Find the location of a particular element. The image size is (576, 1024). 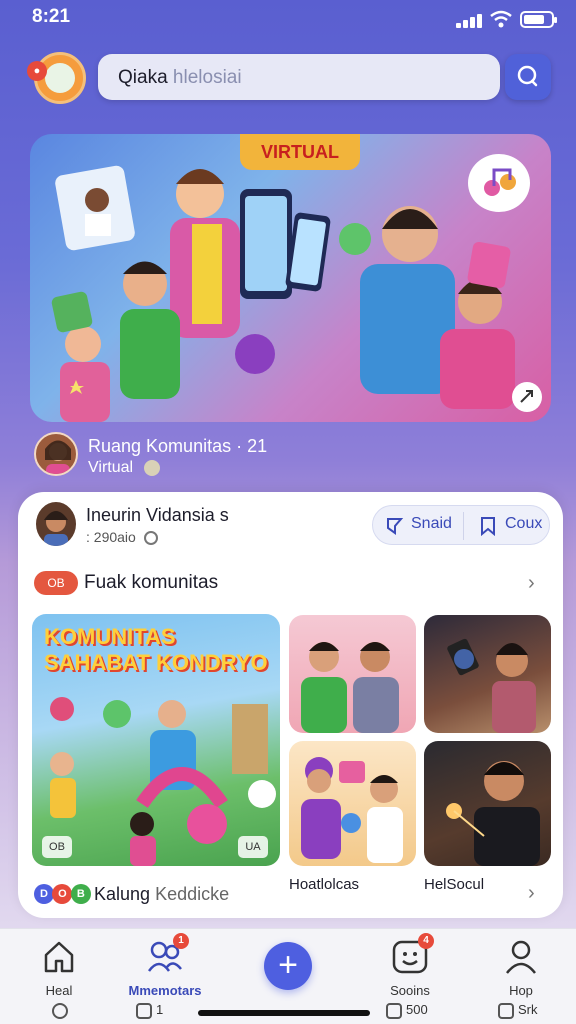

tab-profile: Hop is located at coordinates (521, 967).